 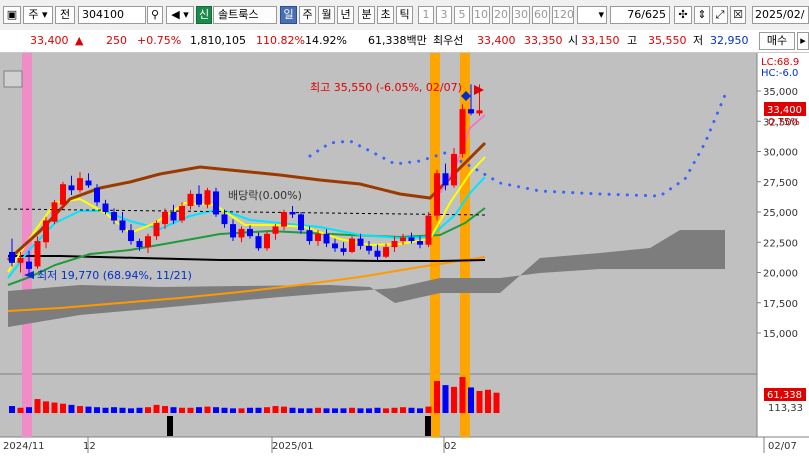 What do you see at coordinates (49, 40) in the screenshot?
I see `current-price: 33,400` at bounding box center [49, 40].